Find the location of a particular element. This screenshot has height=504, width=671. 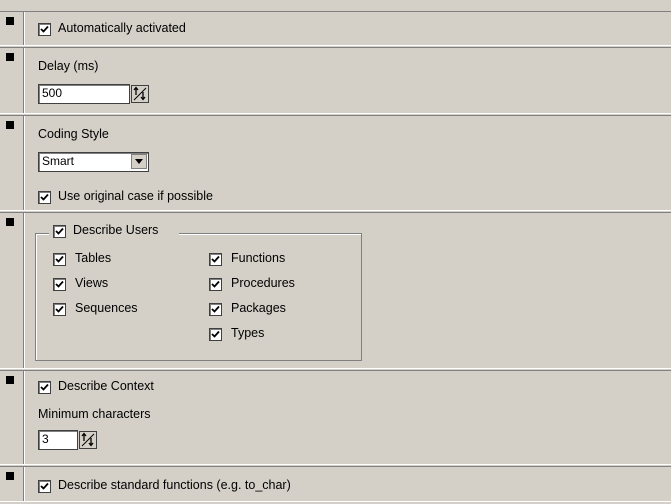

describe-context-label: Describe Context is located at coordinates (106, 386).